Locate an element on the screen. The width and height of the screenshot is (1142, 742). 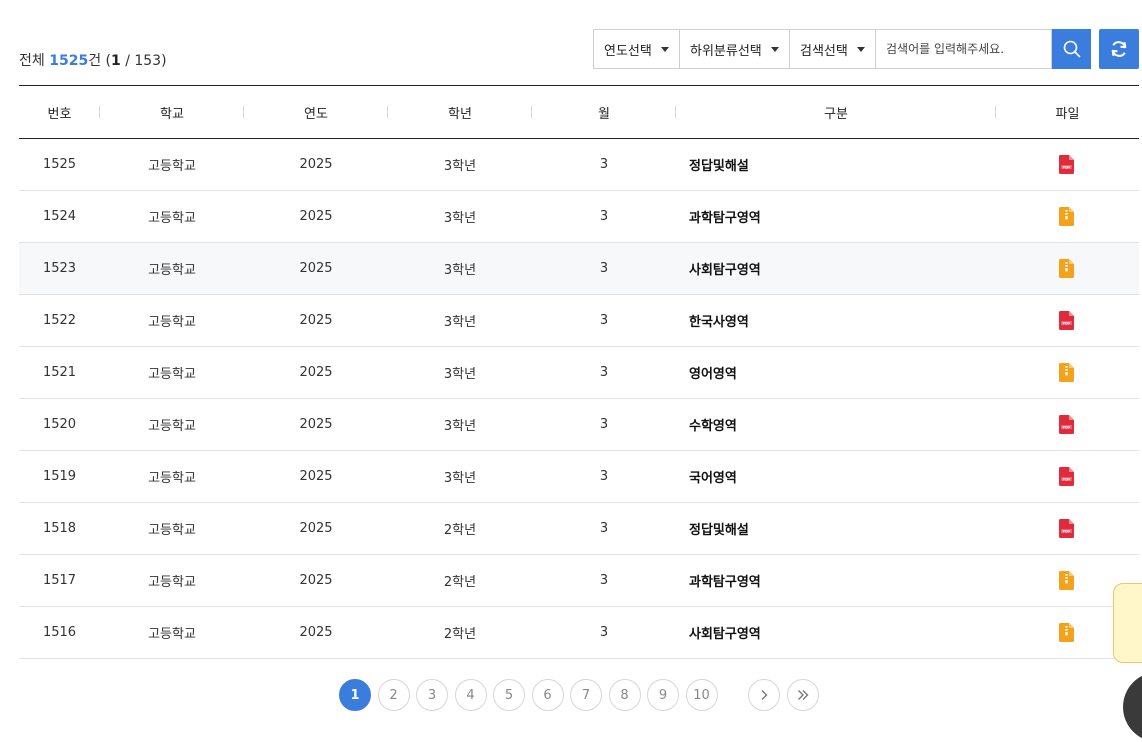
header-category: 구분 is located at coordinates (836, 112).